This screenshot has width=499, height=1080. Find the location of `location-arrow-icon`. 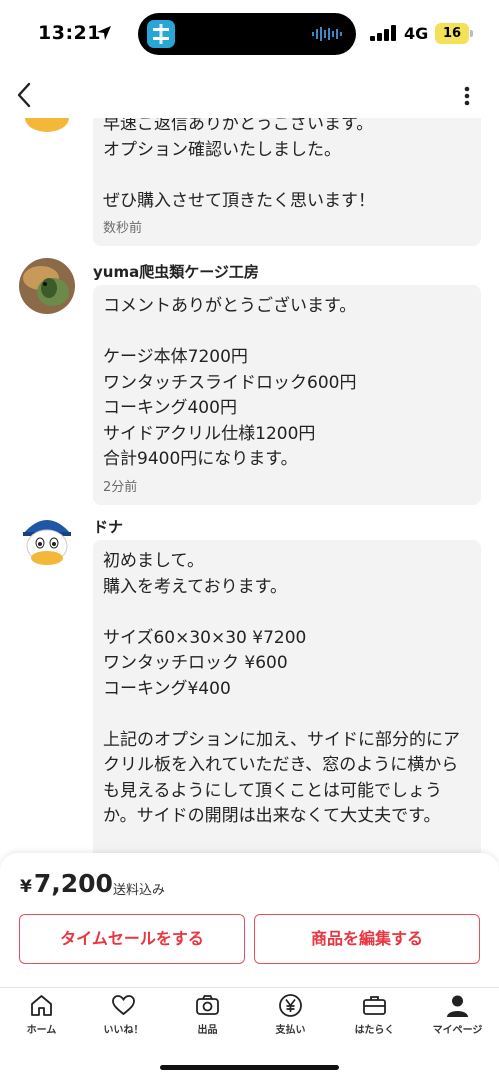

location-arrow-icon is located at coordinates (104, 33).